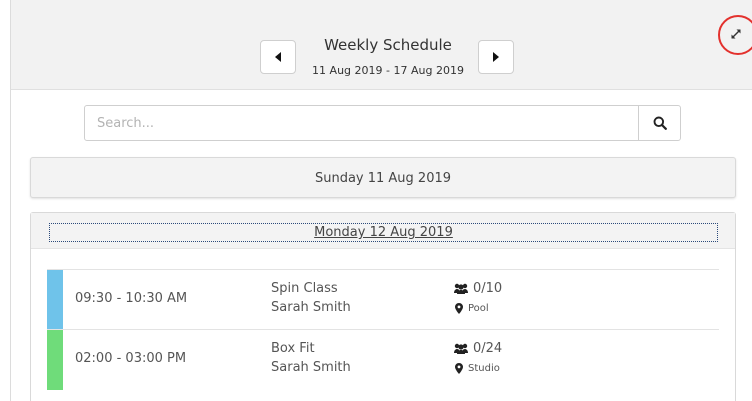 This screenshot has height=401, width=752. Describe the element at coordinates (488, 288) in the screenshot. I see `capacity-count: 0/10` at that location.